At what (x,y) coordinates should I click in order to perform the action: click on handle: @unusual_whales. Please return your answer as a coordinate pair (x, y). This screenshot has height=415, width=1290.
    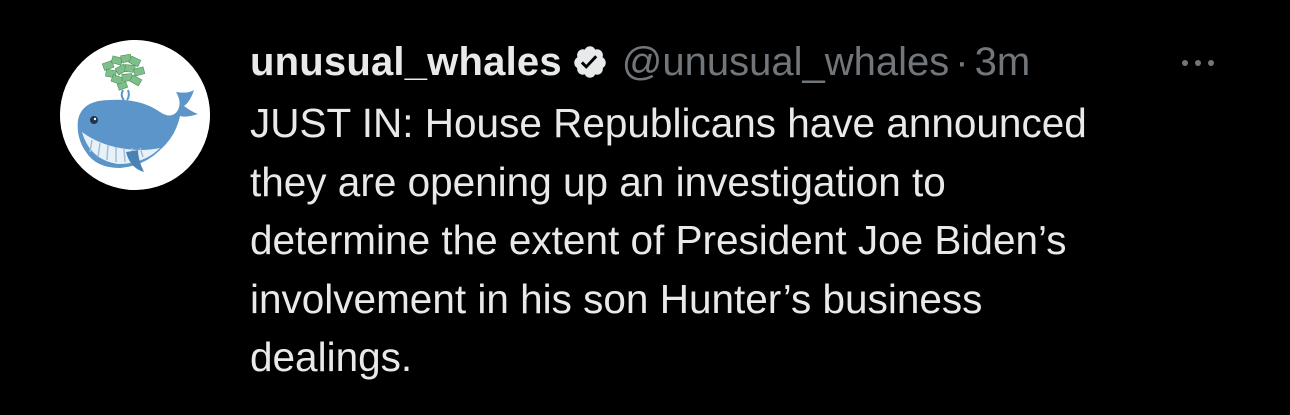
    Looking at the image, I should click on (785, 62).